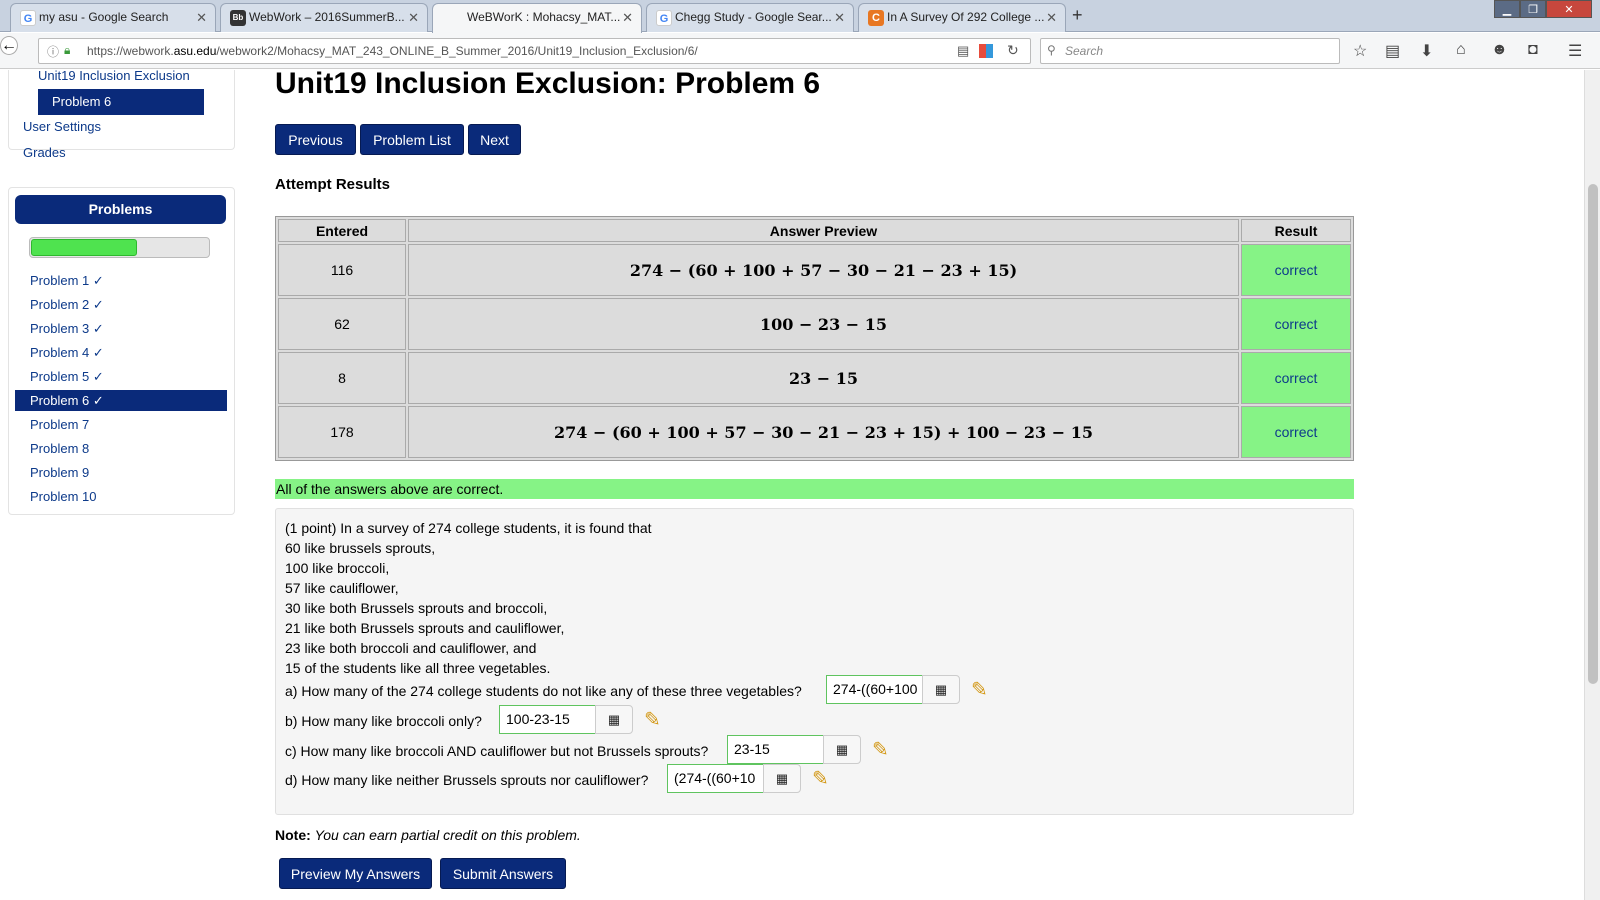  I want to click on reader-view-icon: ▤, so click(963, 51).